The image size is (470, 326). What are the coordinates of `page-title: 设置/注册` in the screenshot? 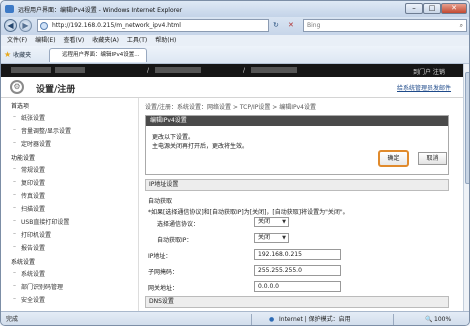 It's located at (56, 90).